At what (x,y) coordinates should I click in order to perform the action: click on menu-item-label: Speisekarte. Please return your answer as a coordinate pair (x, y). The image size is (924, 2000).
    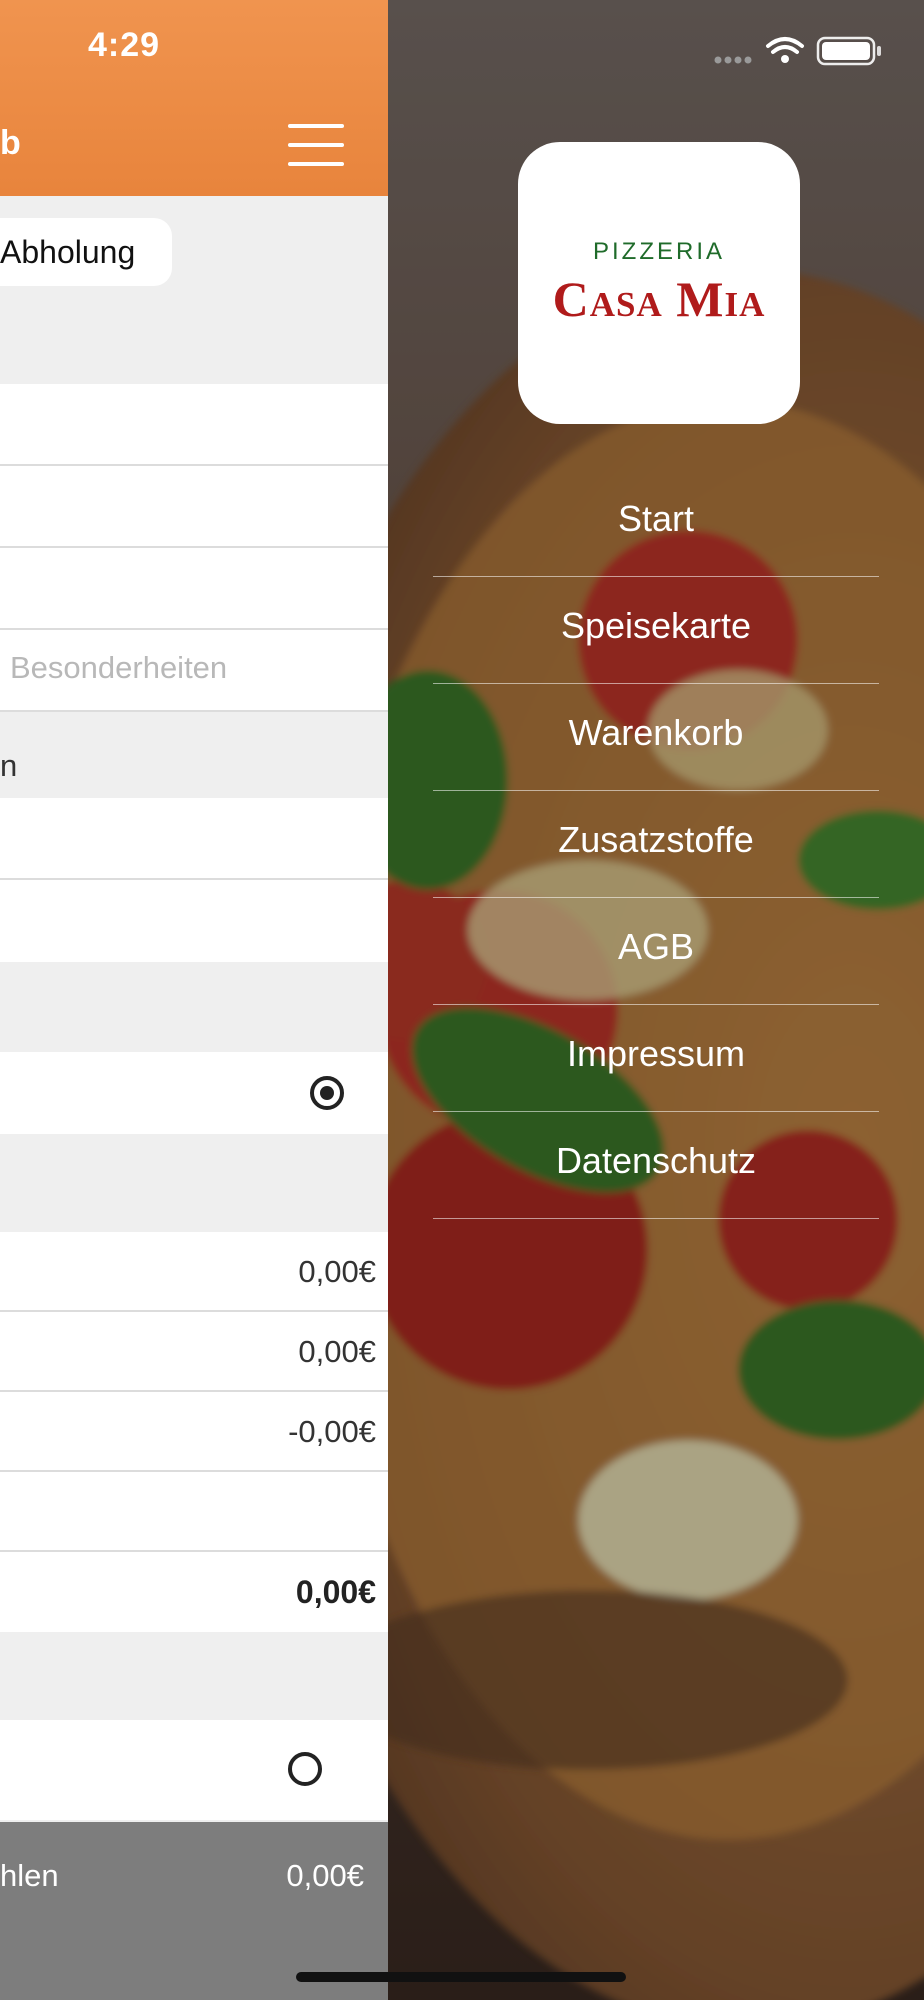
    Looking at the image, I should click on (656, 625).